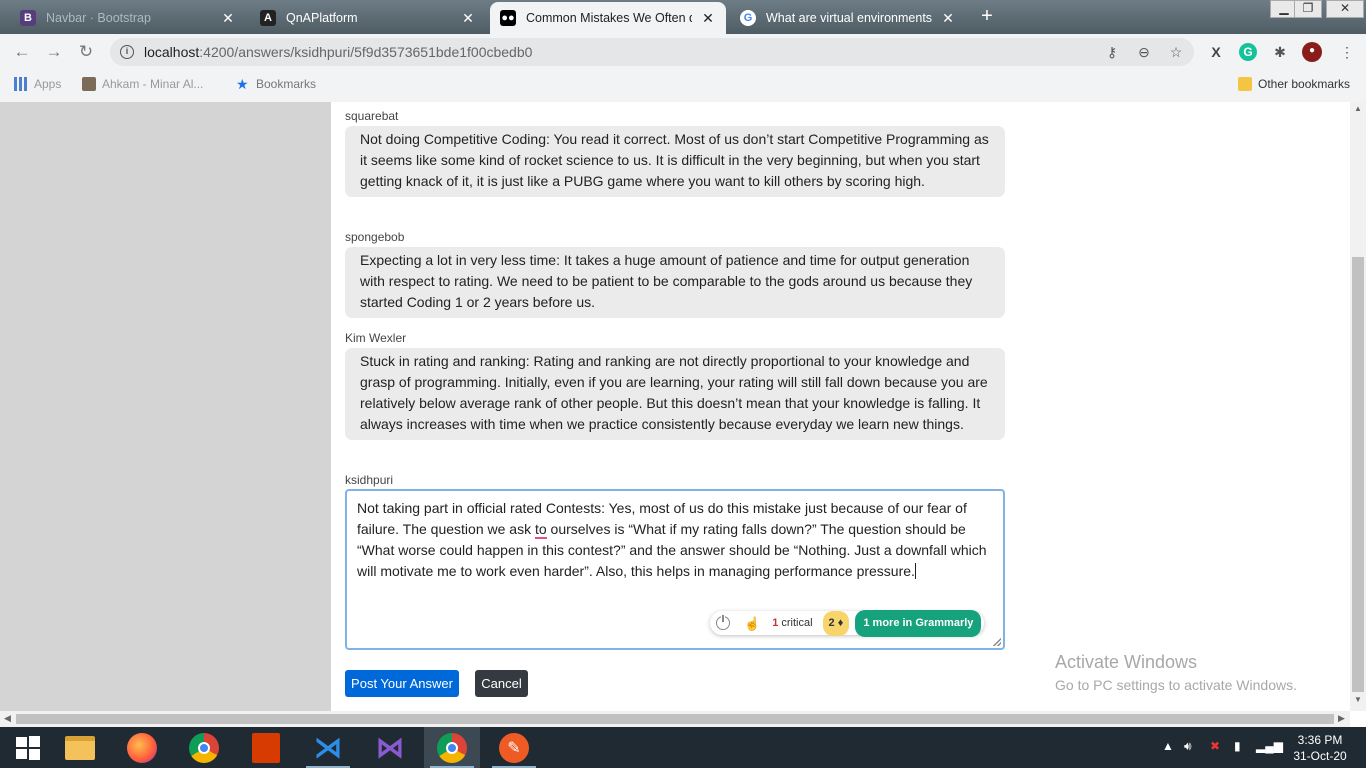 The image size is (1366, 768). I want to click on critical-issues: 1 critical, so click(792, 623).